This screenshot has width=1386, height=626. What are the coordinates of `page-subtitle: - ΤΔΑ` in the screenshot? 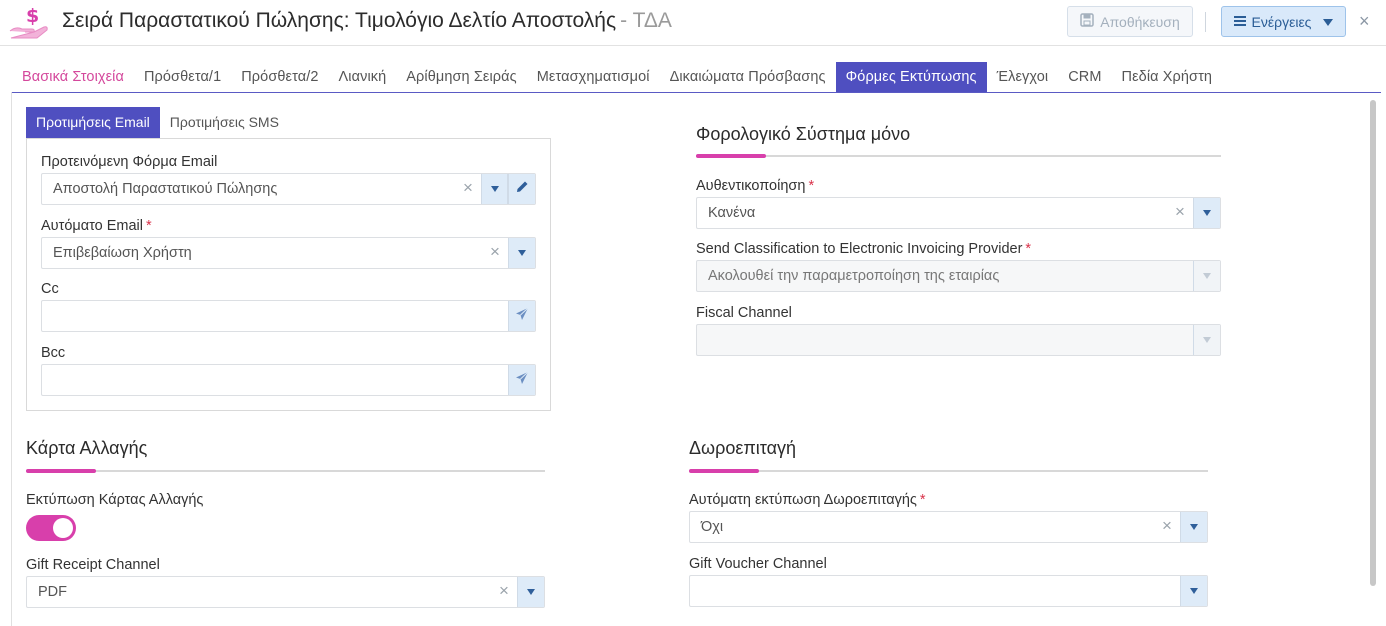 It's located at (646, 20).